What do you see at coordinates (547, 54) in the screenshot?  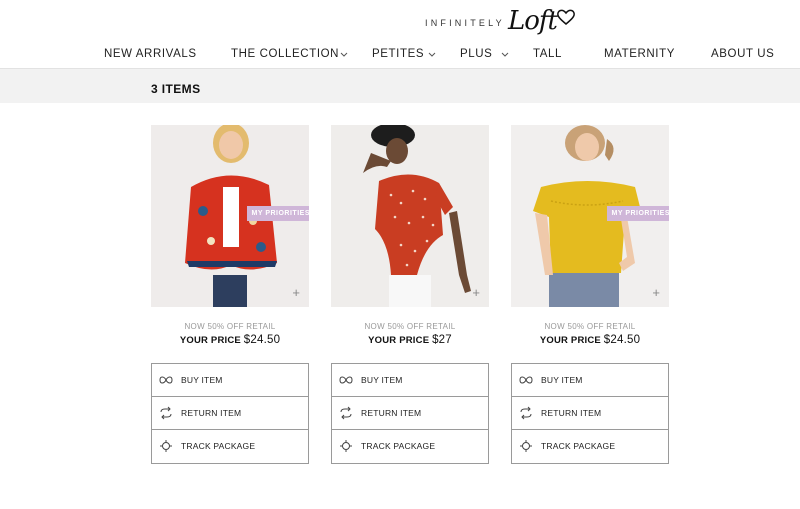 I see `nav-tall: TALL` at bounding box center [547, 54].